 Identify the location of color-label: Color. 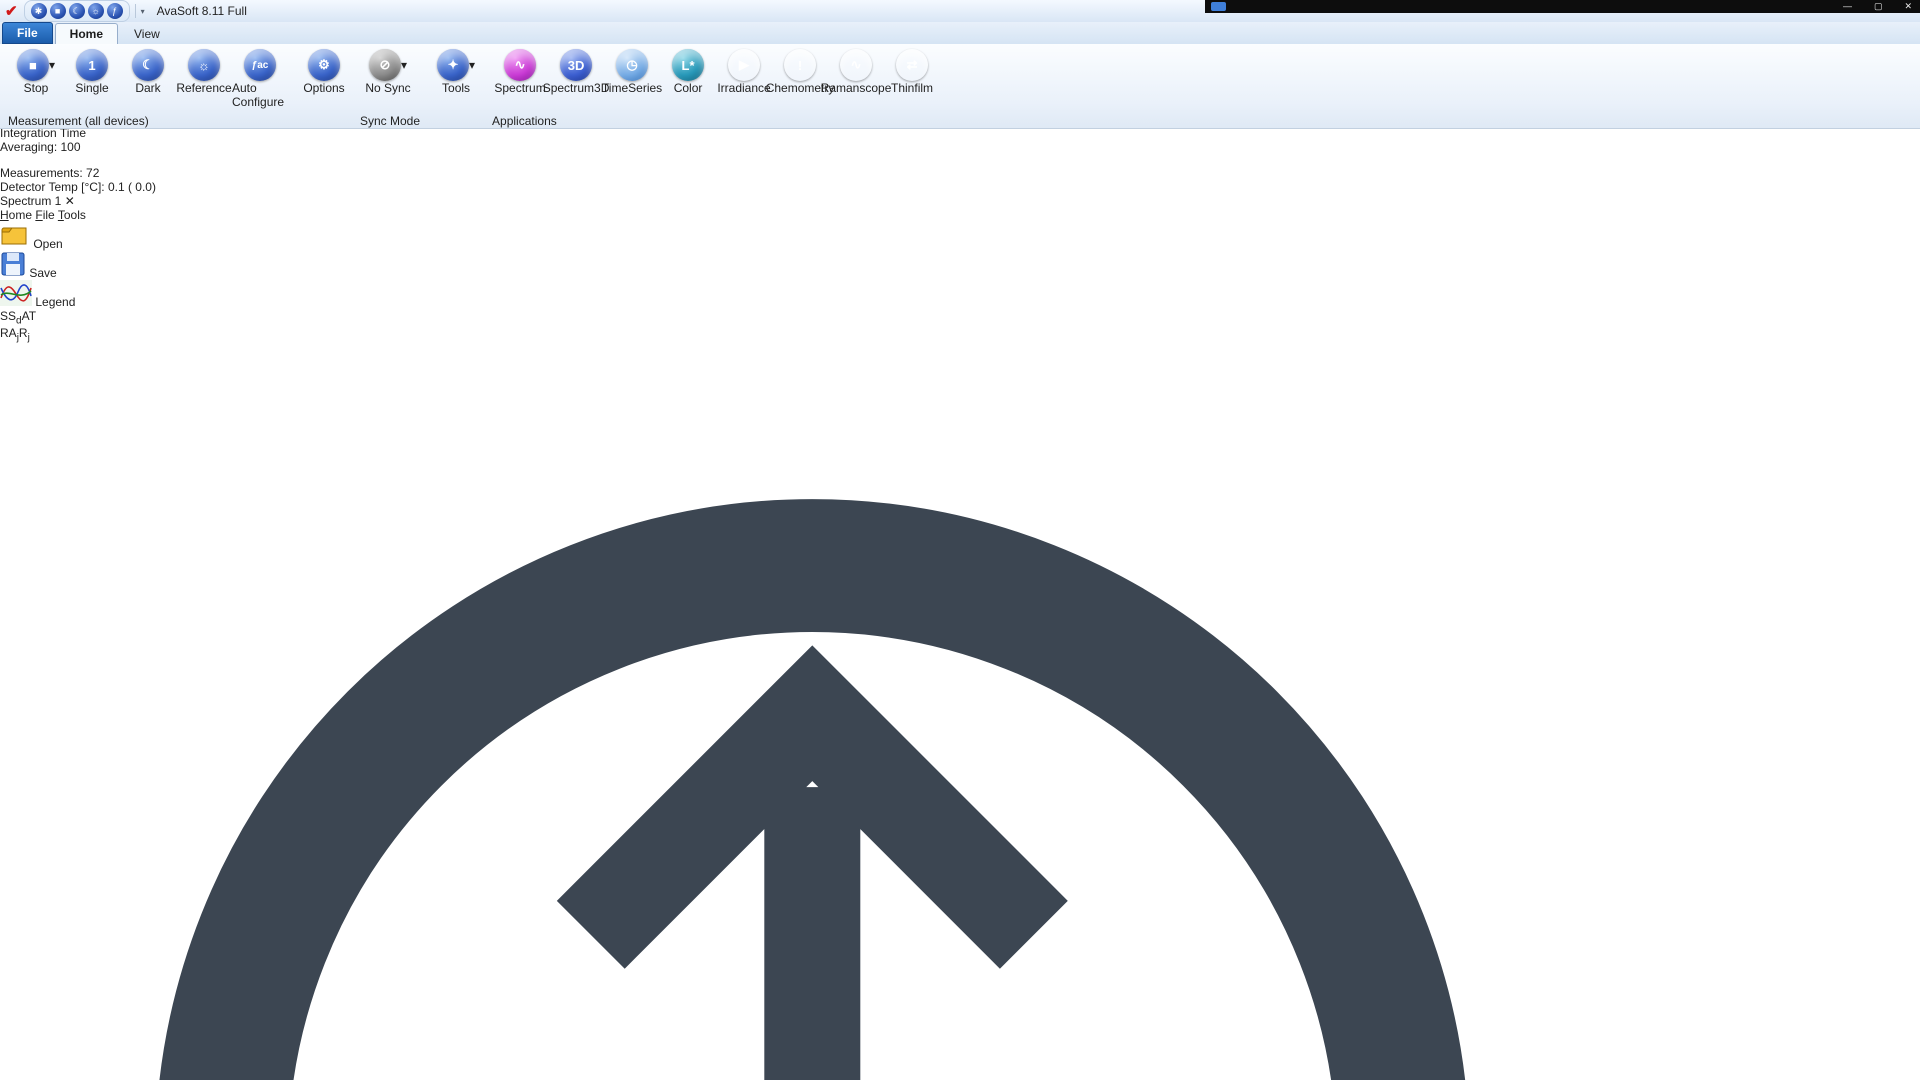
(688, 88).